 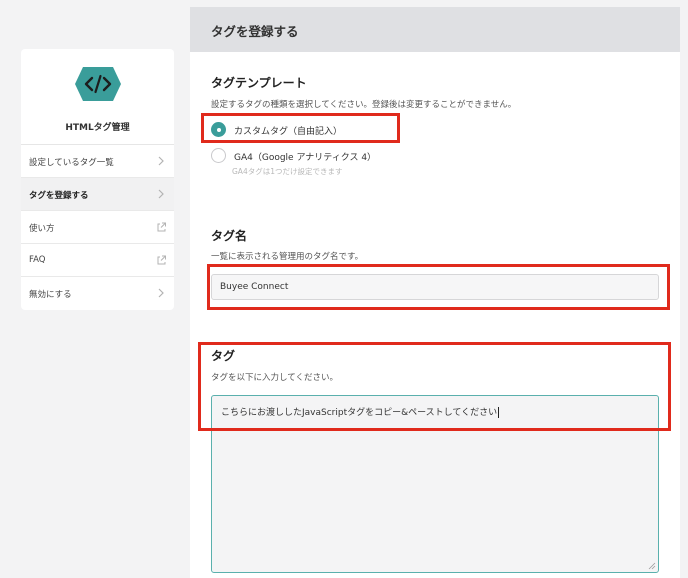 What do you see at coordinates (652, 566) in the screenshot?
I see `resize-handle-icon` at bounding box center [652, 566].